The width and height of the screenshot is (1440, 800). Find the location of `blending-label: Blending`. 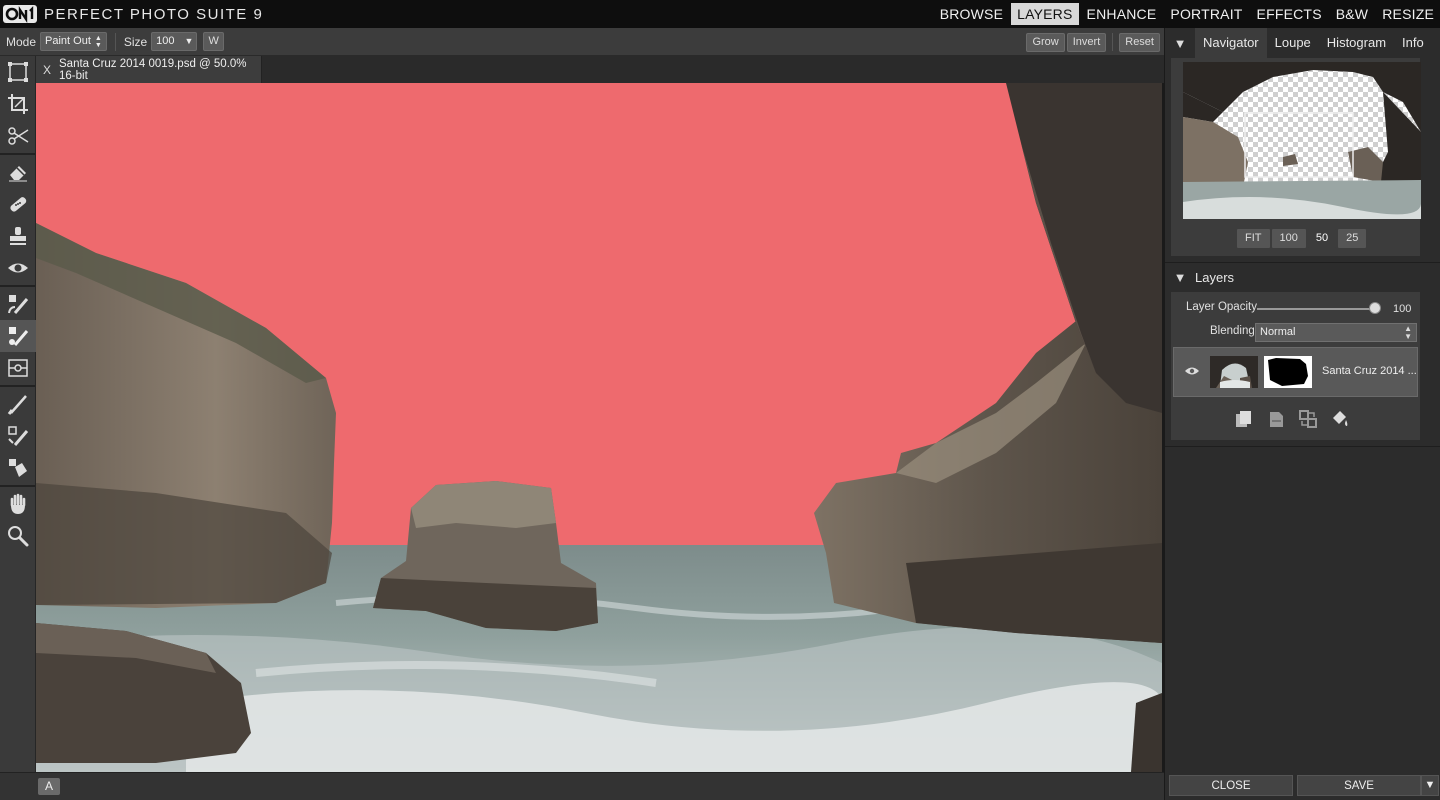

blending-label: Blending is located at coordinates (1232, 331).